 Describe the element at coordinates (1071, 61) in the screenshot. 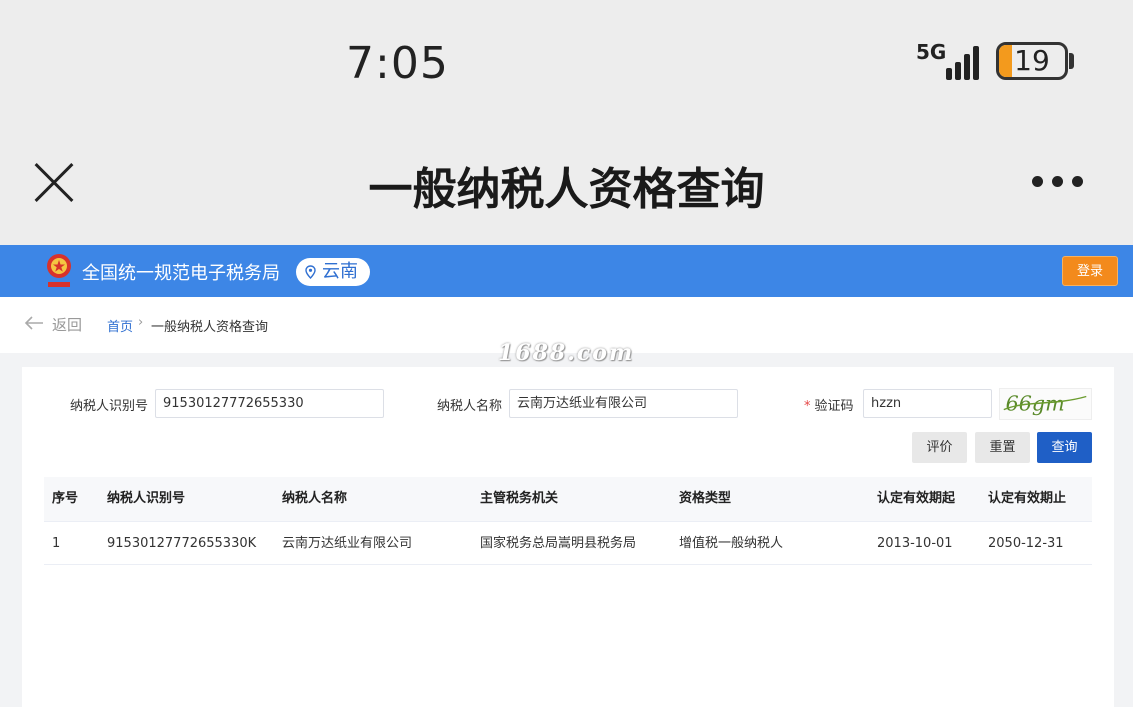

I see `battery-tip` at that location.